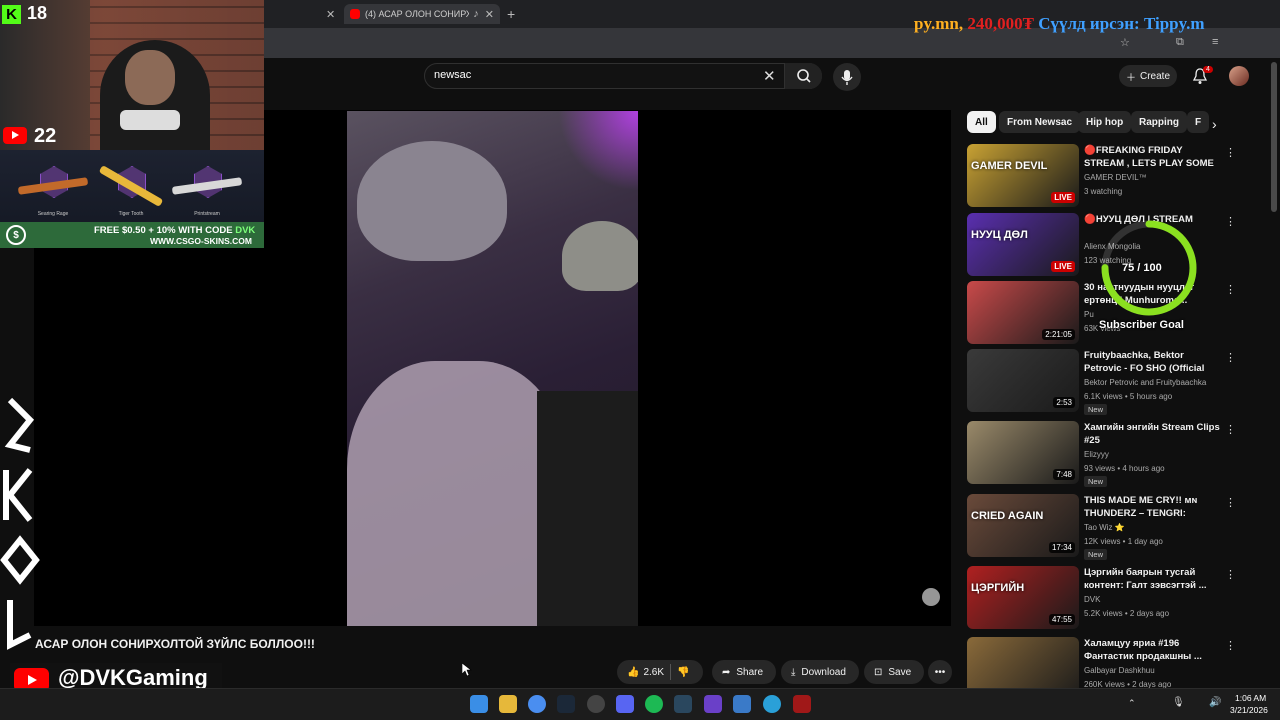 This screenshot has width=1280, height=720. I want to click on more-actions-button: •••, so click(940, 672).